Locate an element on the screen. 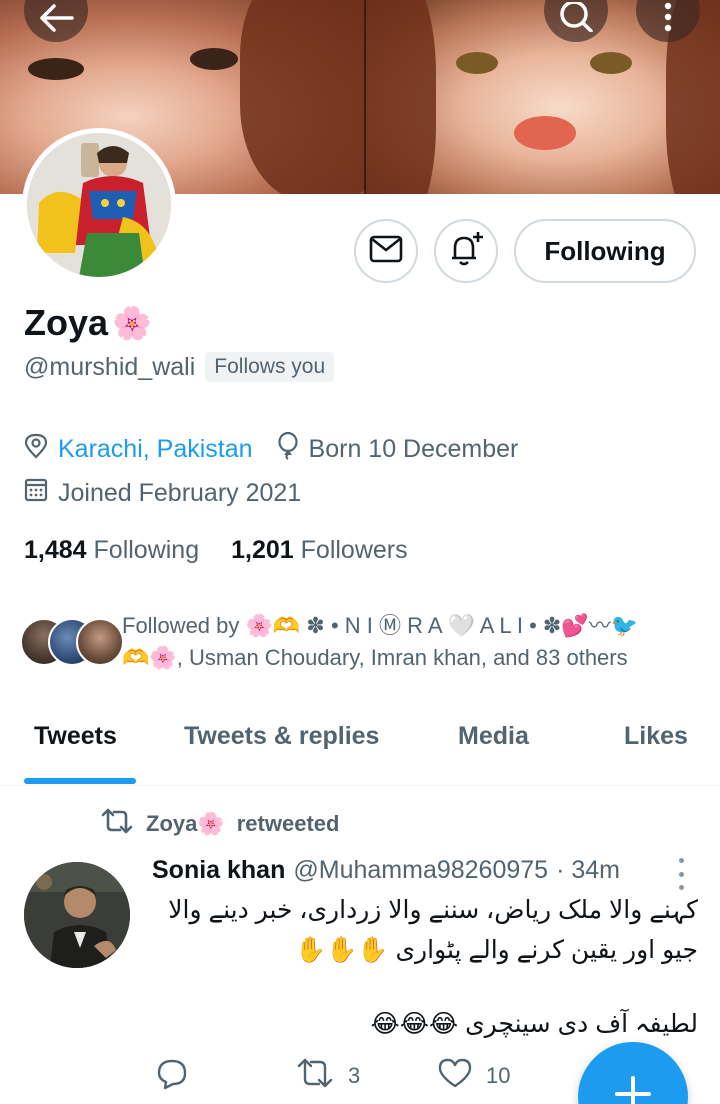 This screenshot has height=1104, width=720. like-button: 10 is located at coordinates (474, 1076).